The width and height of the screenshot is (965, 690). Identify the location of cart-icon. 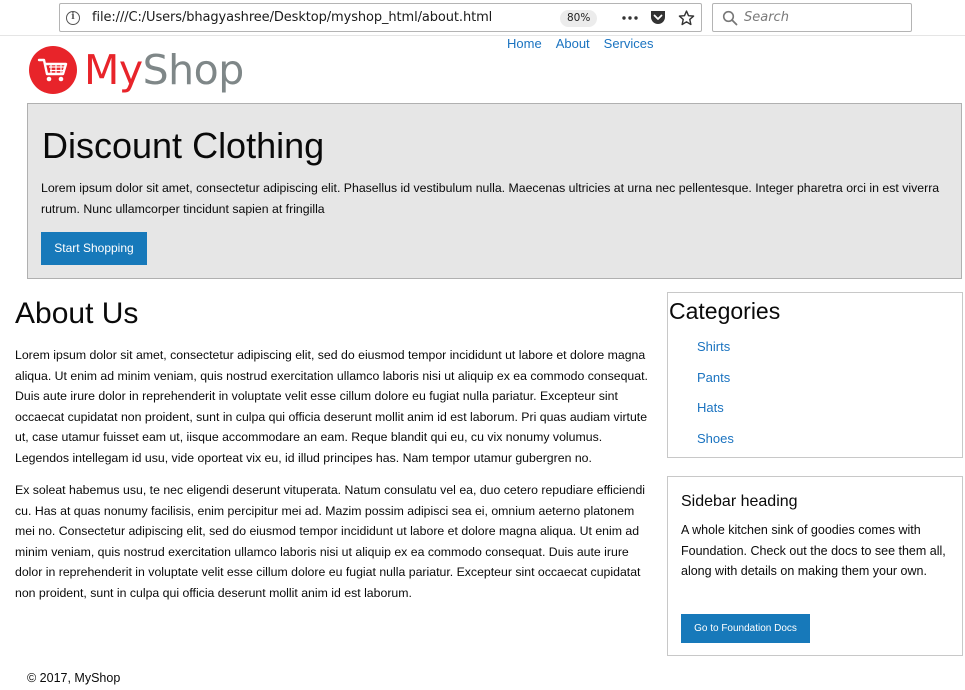
(52, 70).